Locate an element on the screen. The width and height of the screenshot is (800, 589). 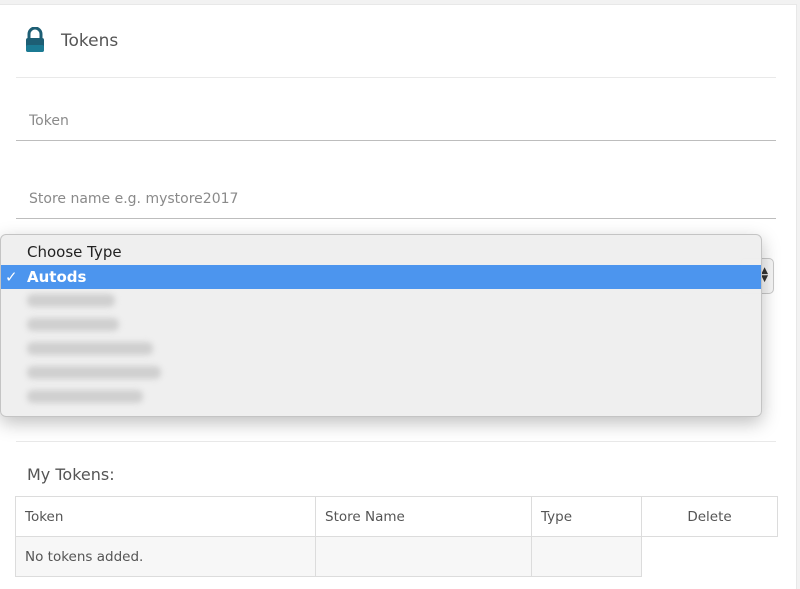
column-header-token: Token is located at coordinates (165, 516).